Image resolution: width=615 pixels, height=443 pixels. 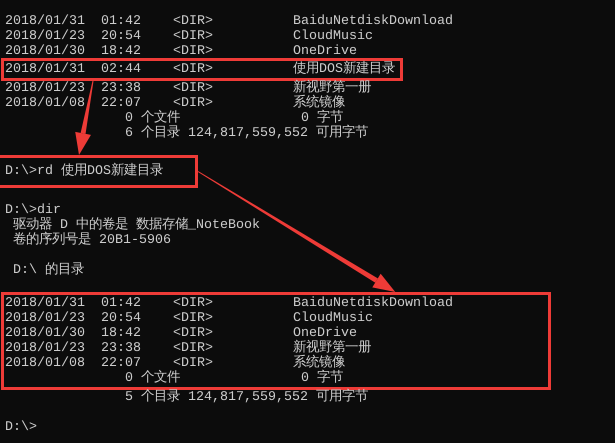 What do you see at coordinates (246, 397) in the screenshot?
I see `summary-text: 5 个目录 124,817,559,552 可用字节` at bounding box center [246, 397].